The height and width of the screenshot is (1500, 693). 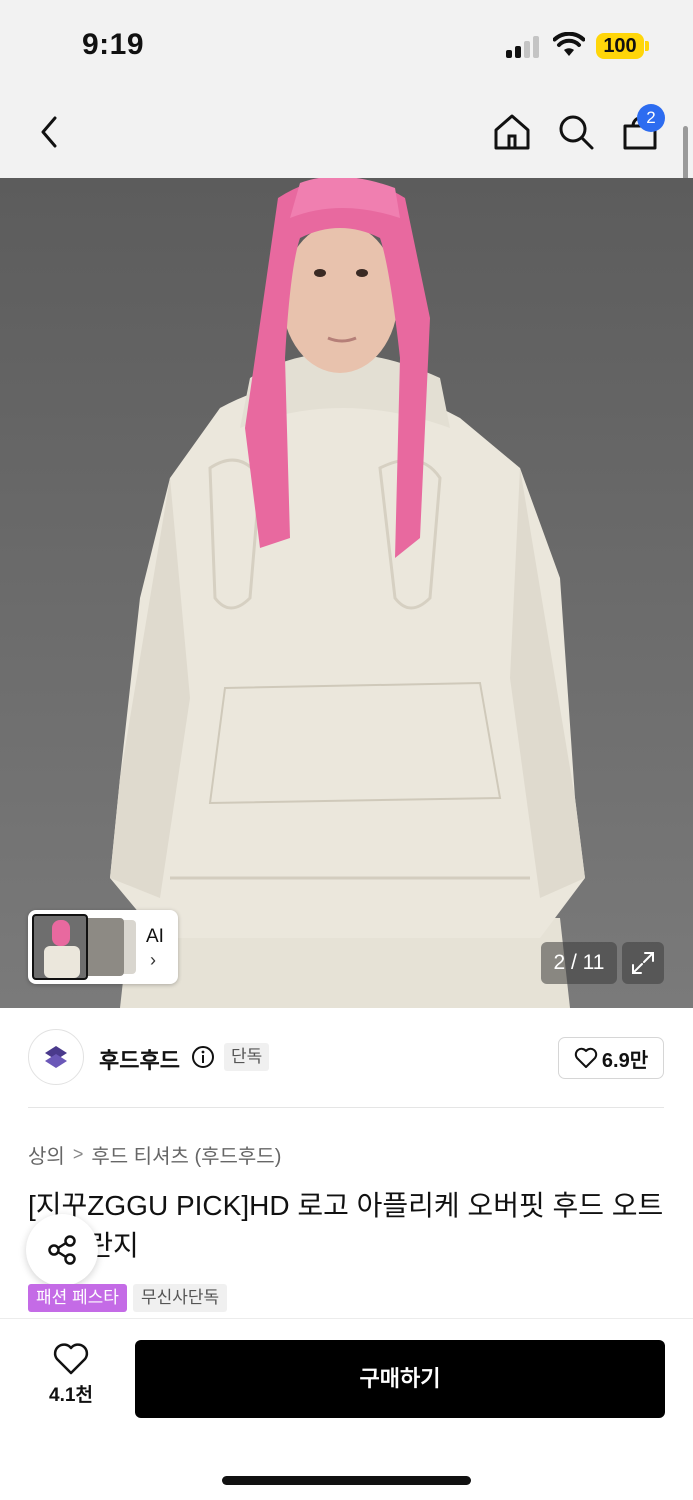 What do you see at coordinates (346, 1480) in the screenshot?
I see `home-indicator` at bounding box center [346, 1480].